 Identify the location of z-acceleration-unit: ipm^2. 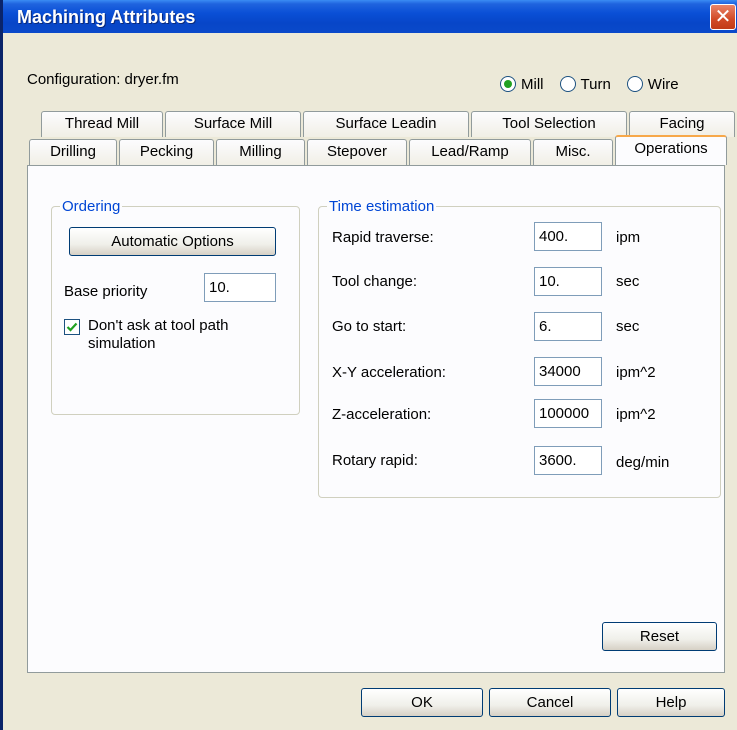
(636, 414).